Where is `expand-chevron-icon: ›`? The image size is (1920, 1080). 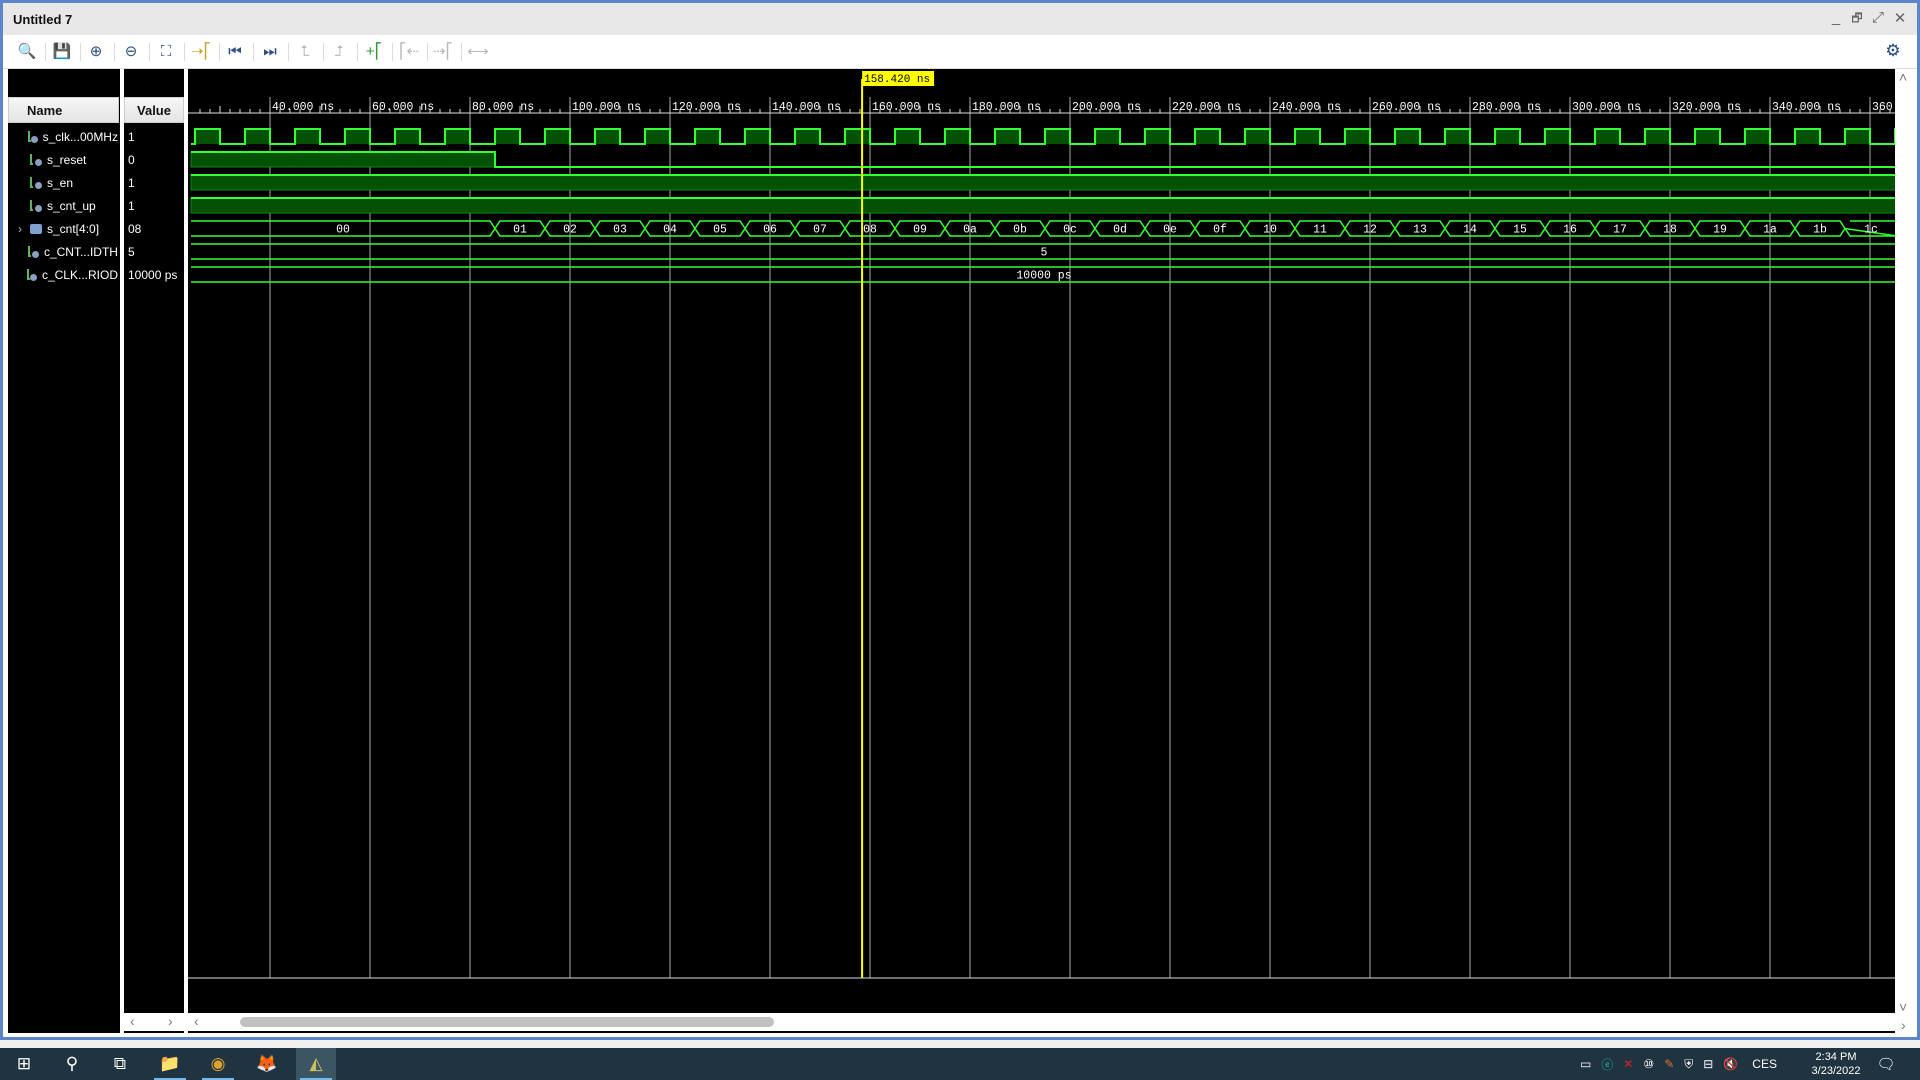 expand-chevron-icon: › is located at coordinates (24, 229).